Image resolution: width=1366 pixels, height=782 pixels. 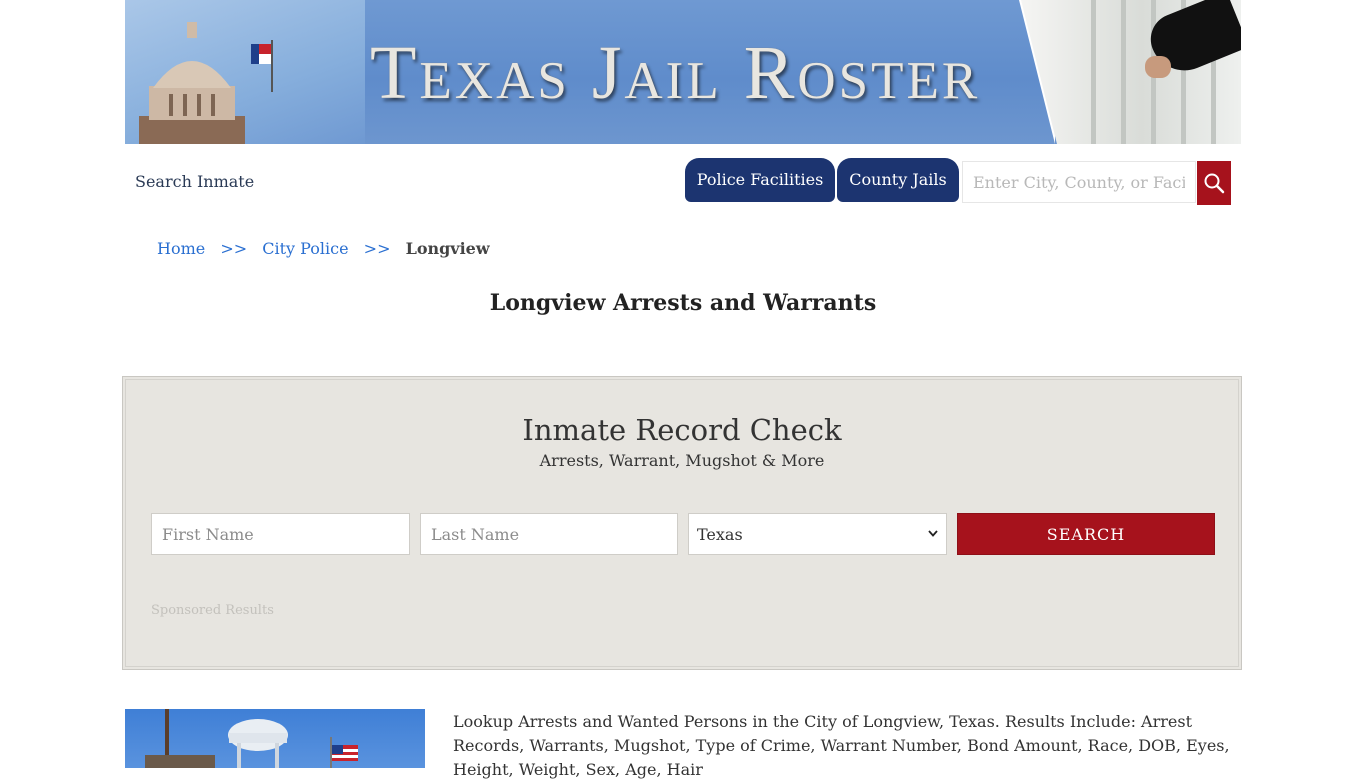 I want to click on facility-search-button, so click(x=1214, y=183).